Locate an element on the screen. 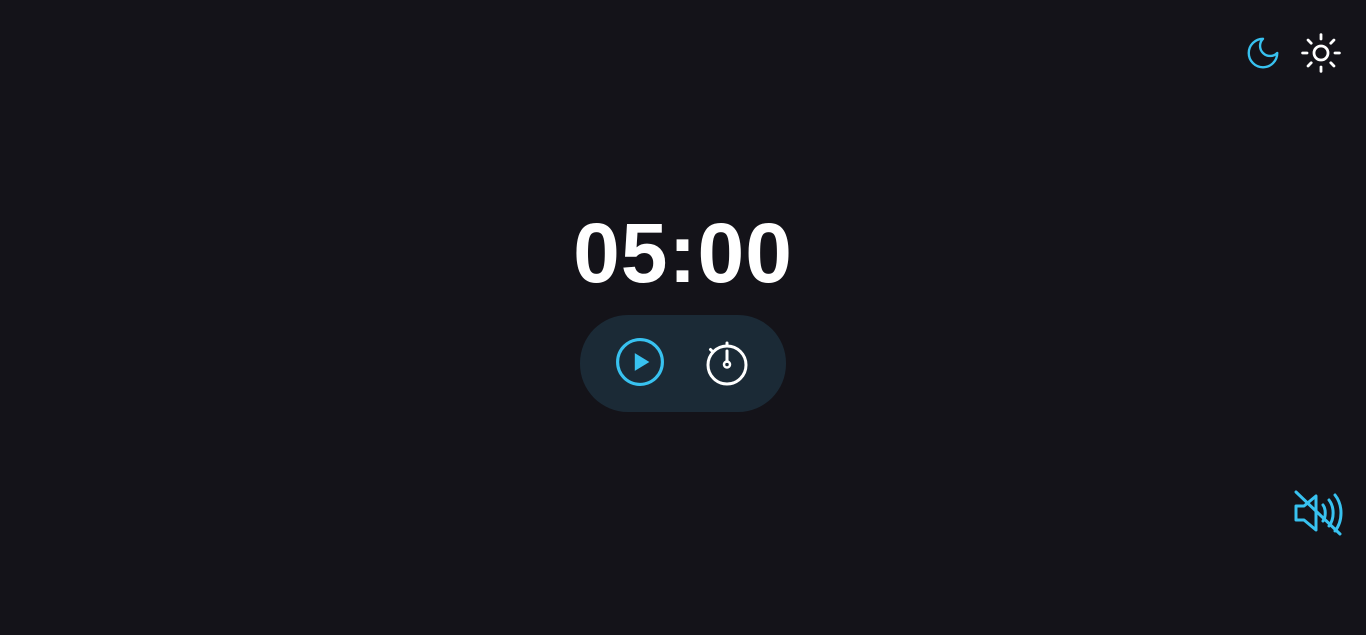 The image size is (1366, 635). moon-icon is located at coordinates (1263, 54).